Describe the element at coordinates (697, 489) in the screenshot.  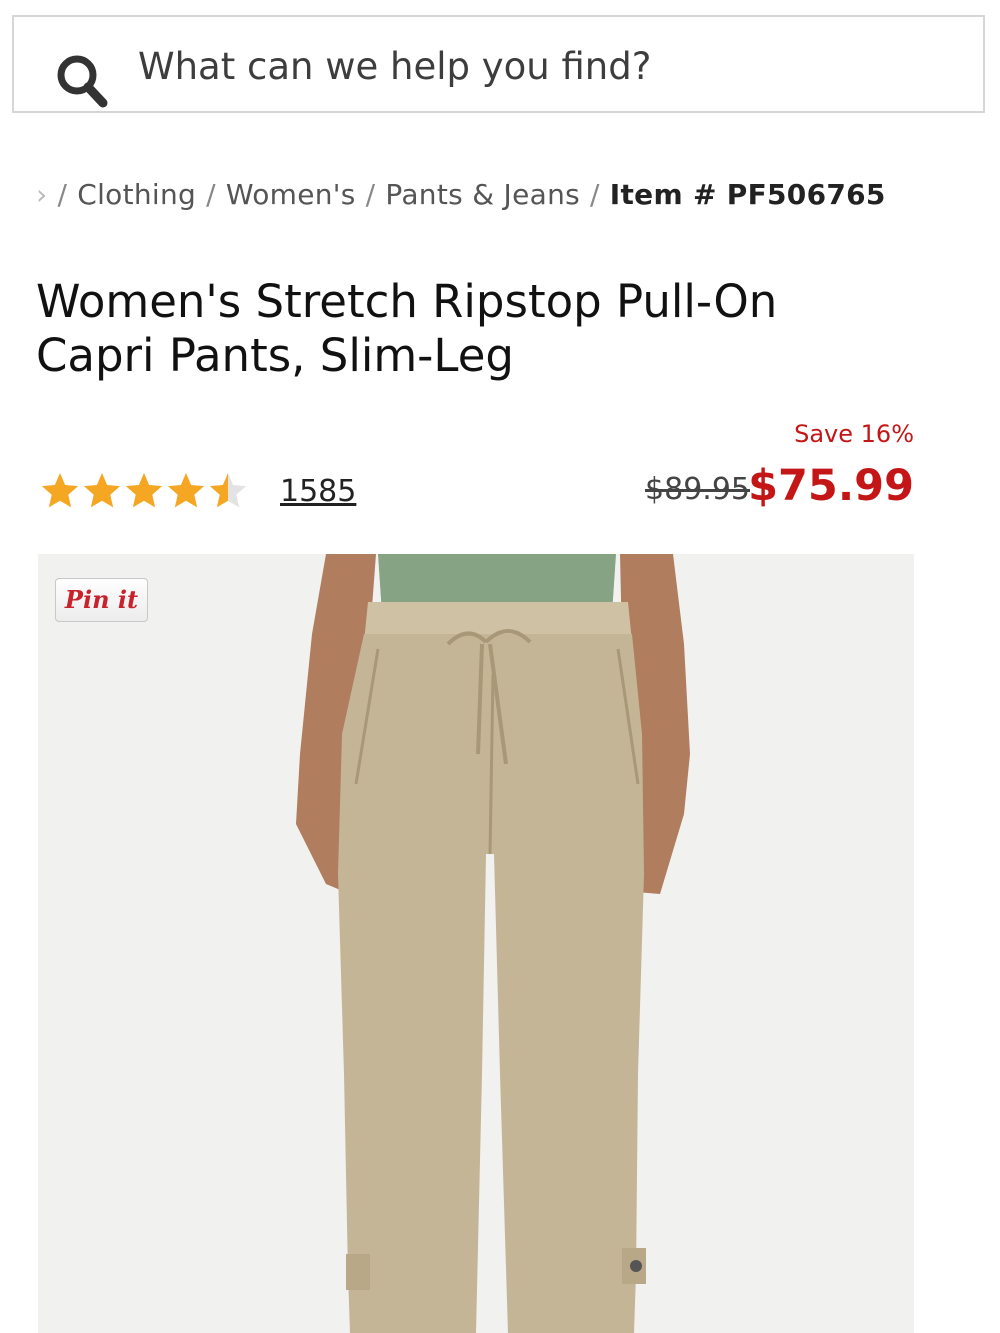
I see `original-price: $89.95` at that location.